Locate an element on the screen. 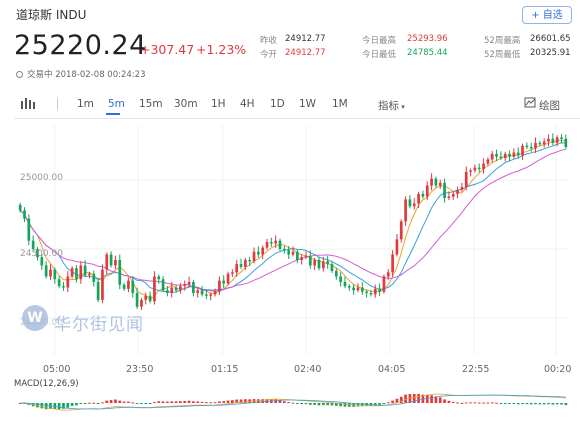  y-tick-label: 24500.00 is located at coordinates (41, 254).